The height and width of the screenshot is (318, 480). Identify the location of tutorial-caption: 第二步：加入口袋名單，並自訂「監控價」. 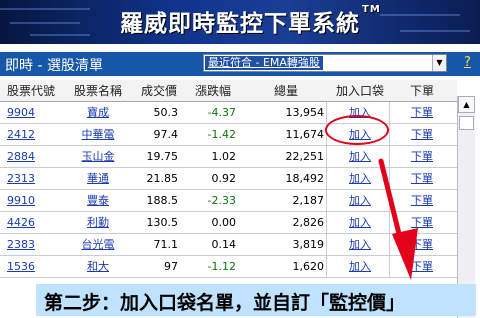
(256, 300).